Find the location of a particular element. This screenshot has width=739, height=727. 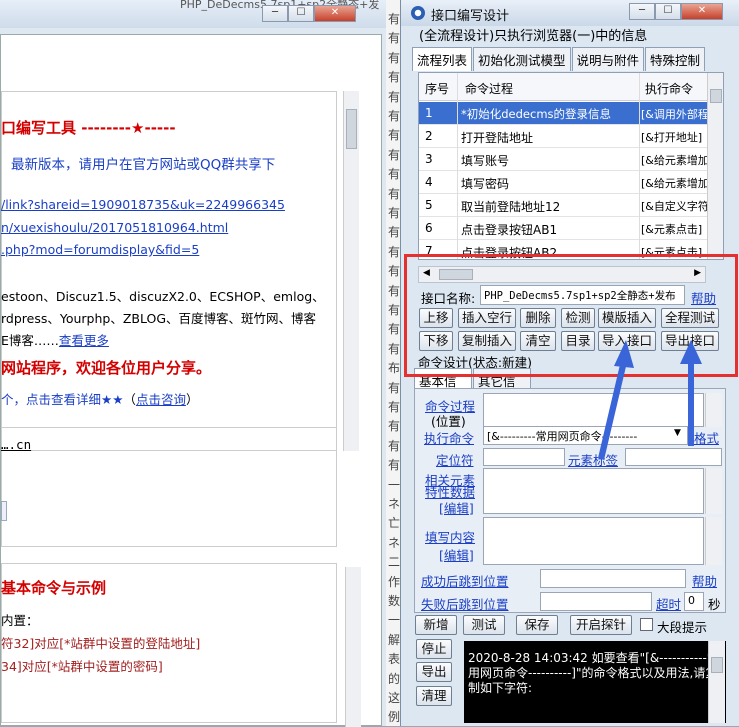

arrow-export is located at coordinates (691, 405).